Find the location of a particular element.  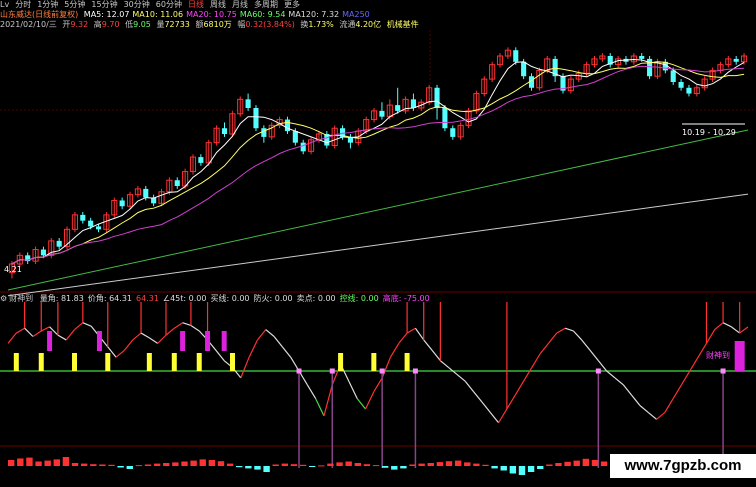

open-value: 9.32 is located at coordinates (79, 24).